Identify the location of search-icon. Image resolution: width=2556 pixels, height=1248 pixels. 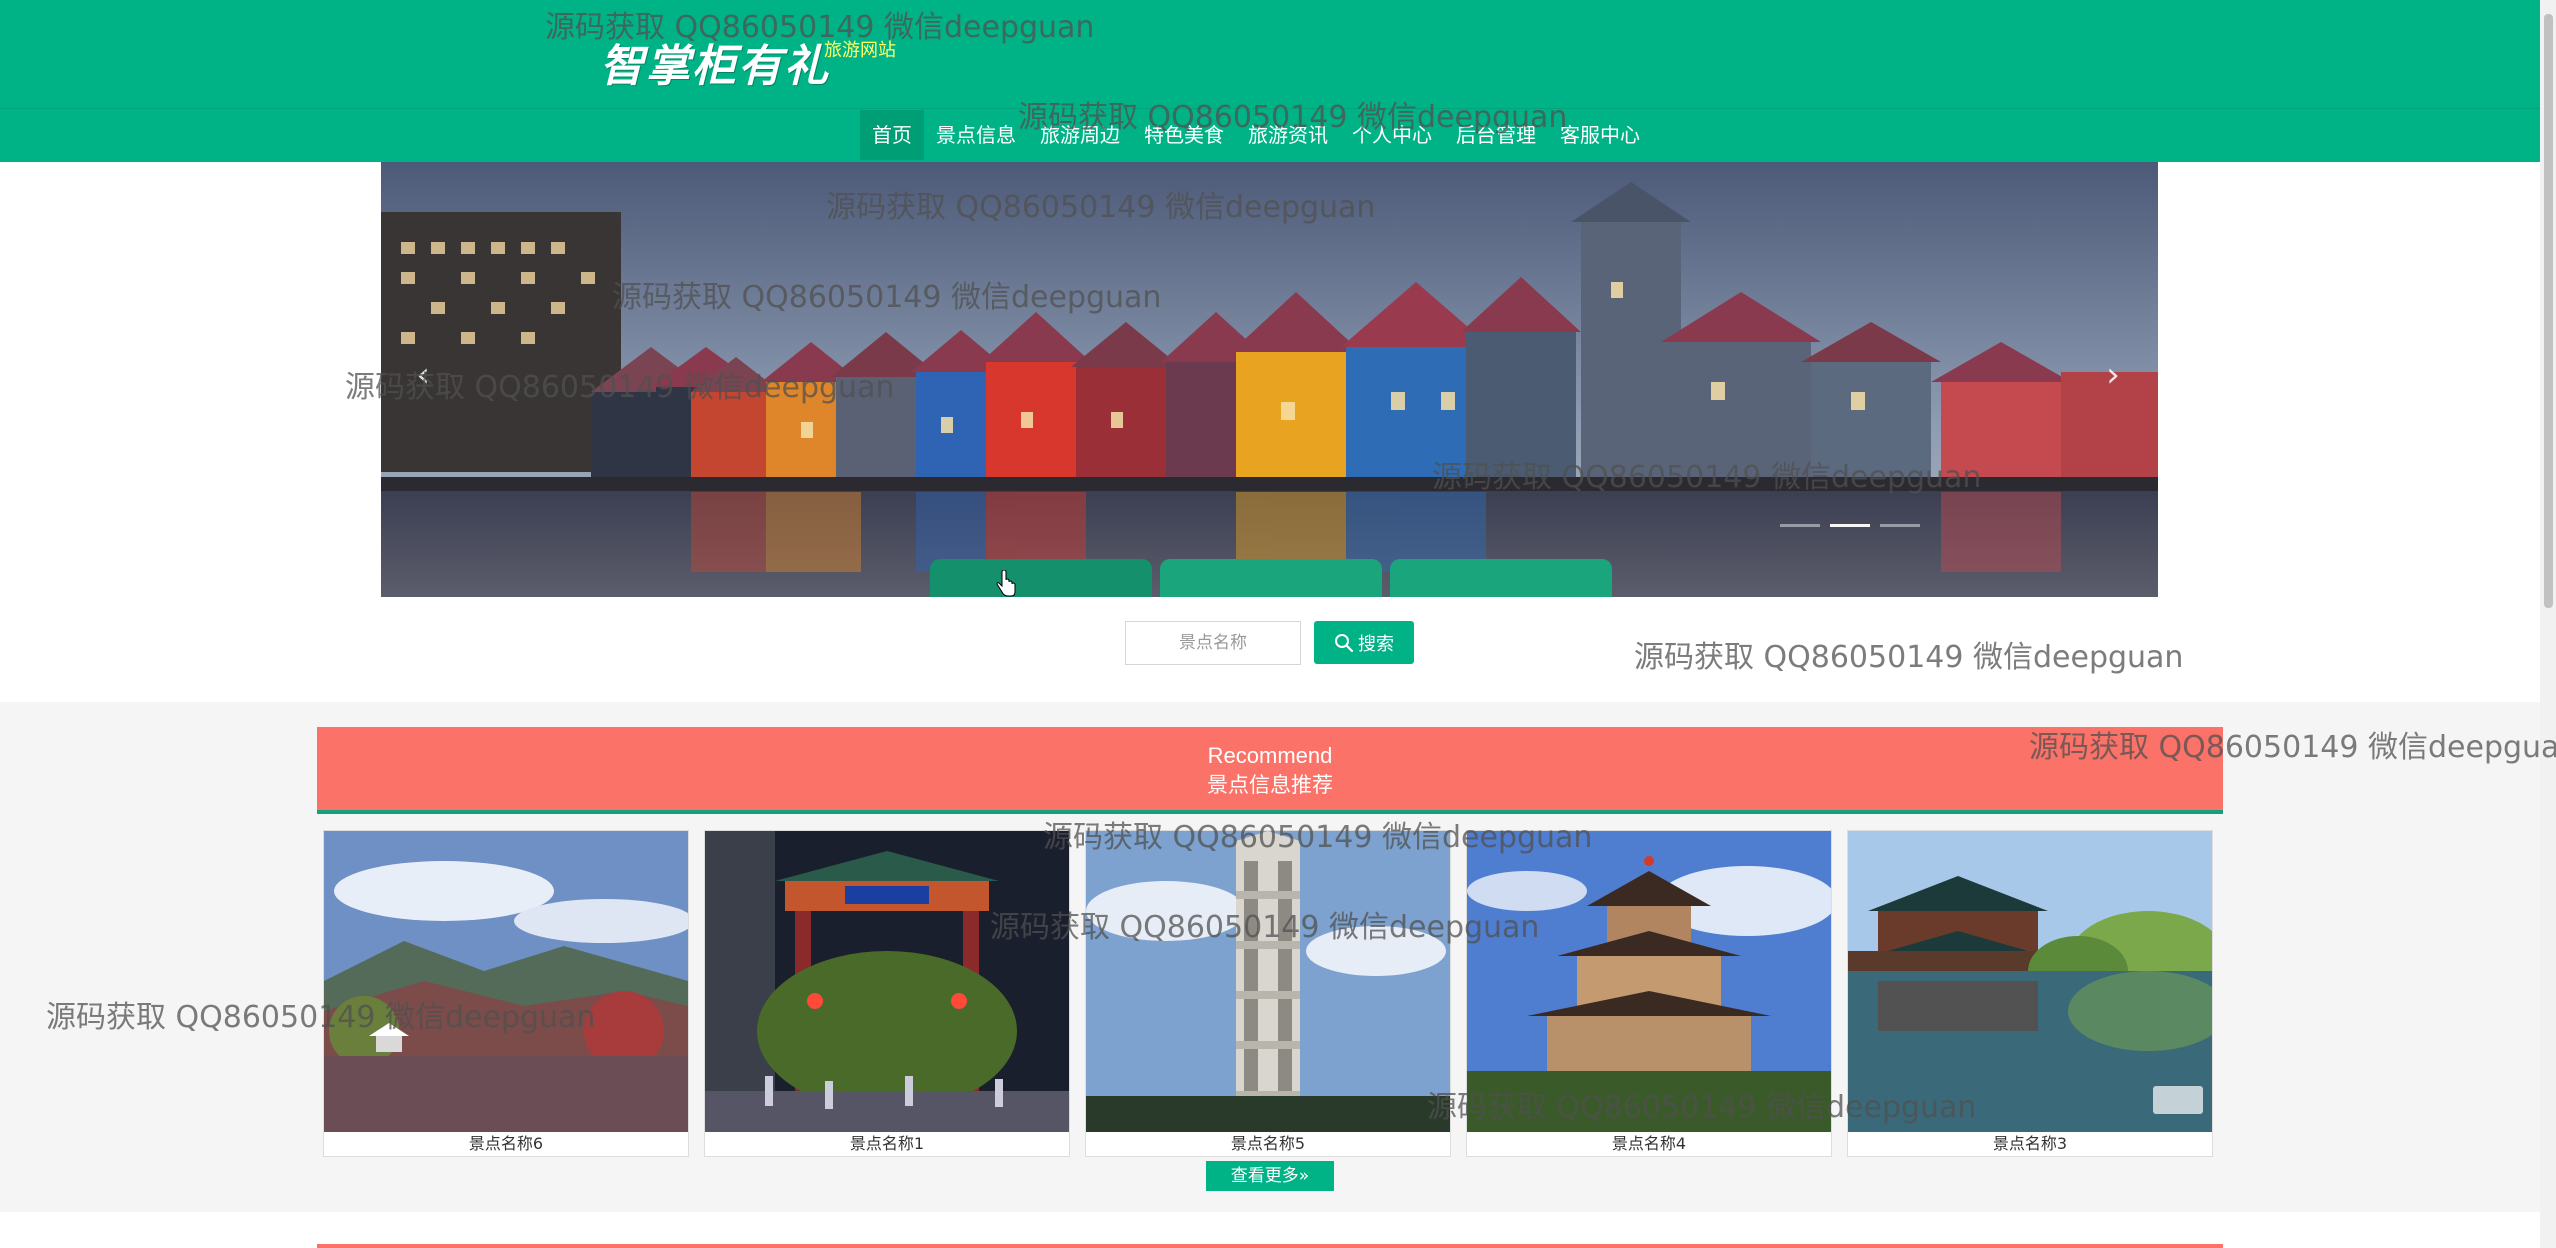
(1344, 642).